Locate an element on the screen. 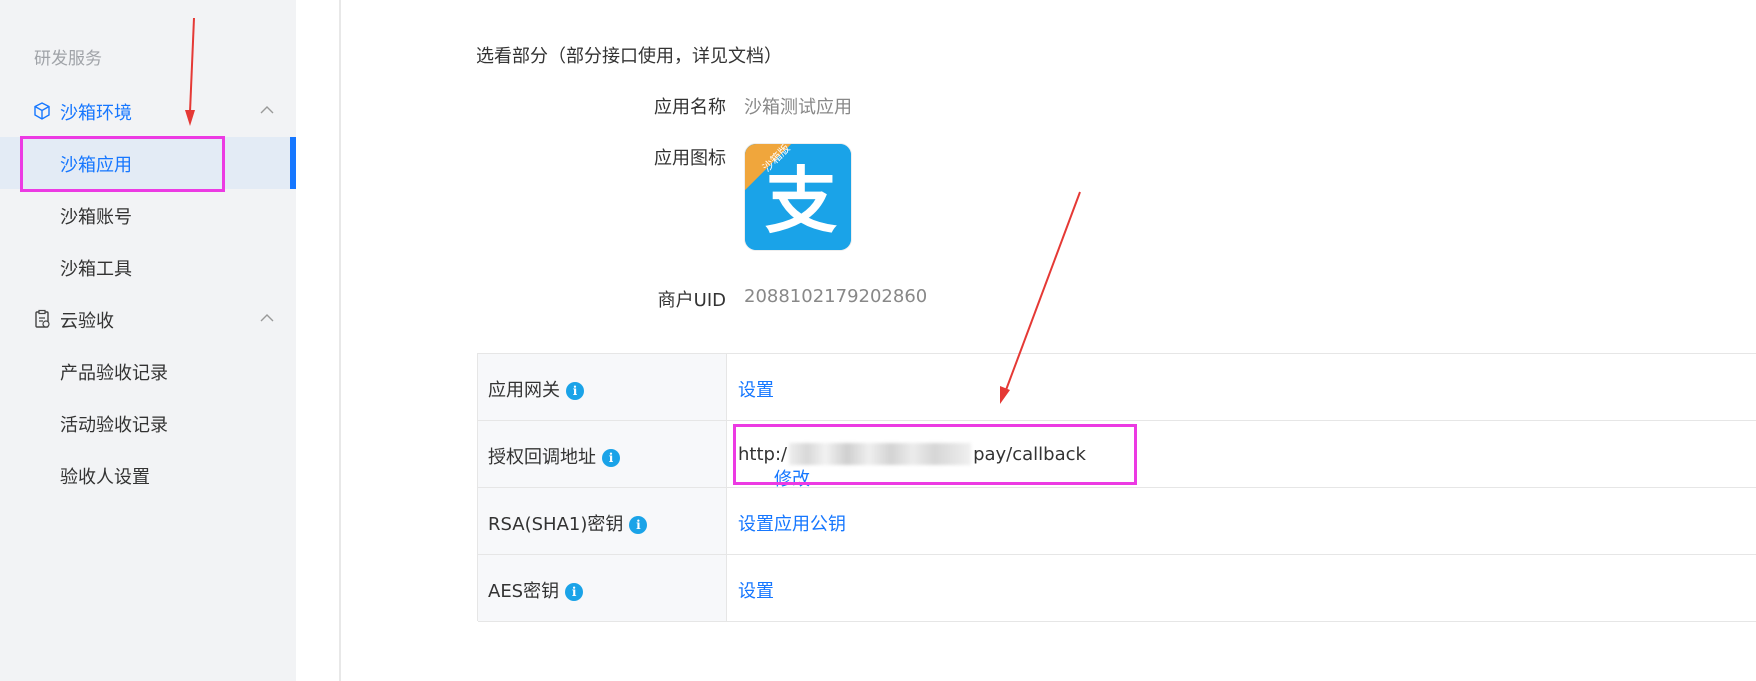 The height and width of the screenshot is (681, 1756). table-label-cell: 授权回调地址 i is located at coordinates (602, 454).